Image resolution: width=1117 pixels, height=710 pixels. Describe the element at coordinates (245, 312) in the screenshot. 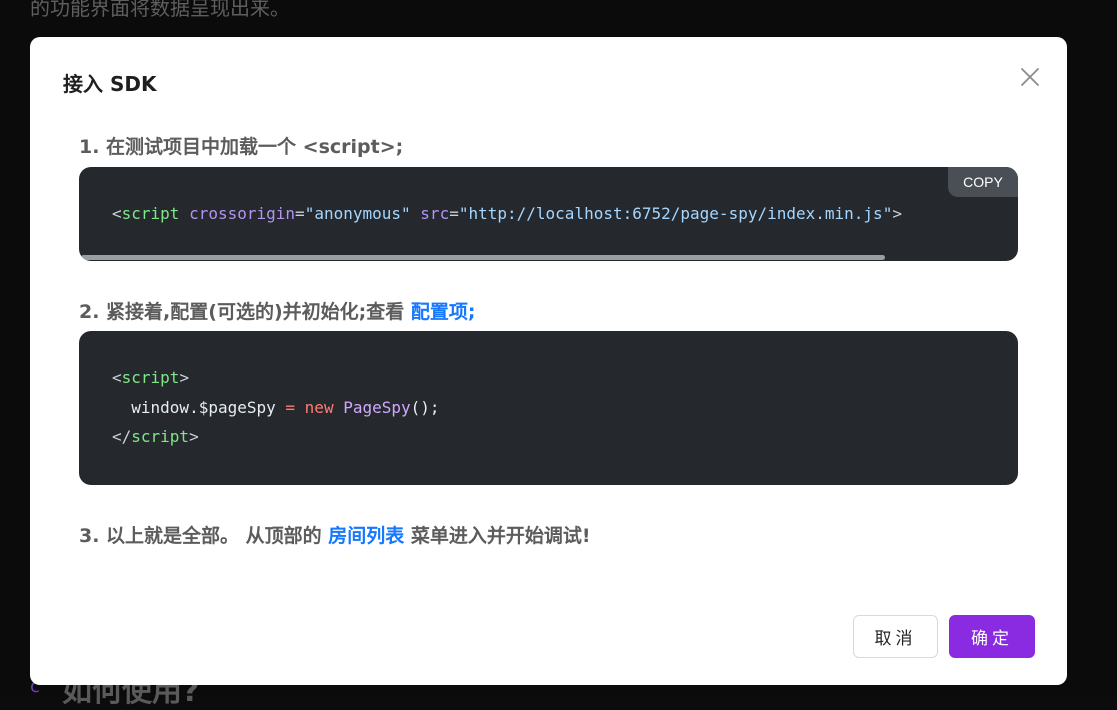

I see `step-2-label: 2. 紧接着,配置(可选的)并初始化;查看` at that location.